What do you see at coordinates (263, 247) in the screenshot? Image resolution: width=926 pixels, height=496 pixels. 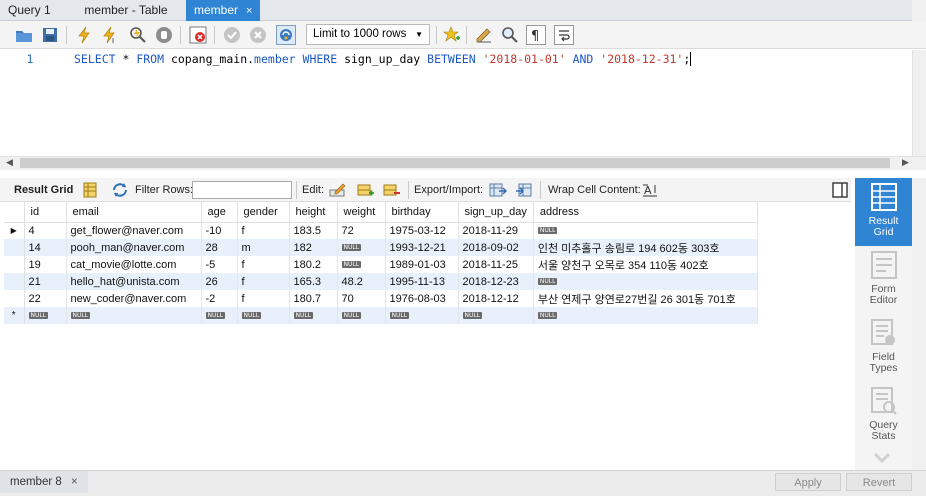 I see `table-cell-gender: m` at bounding box center [263, 247].